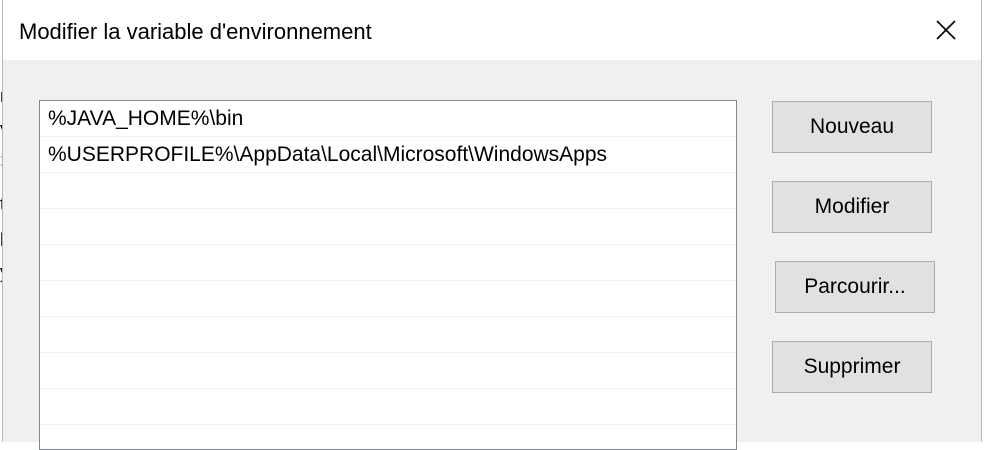  I want to click on close-button, so click(946, 30).